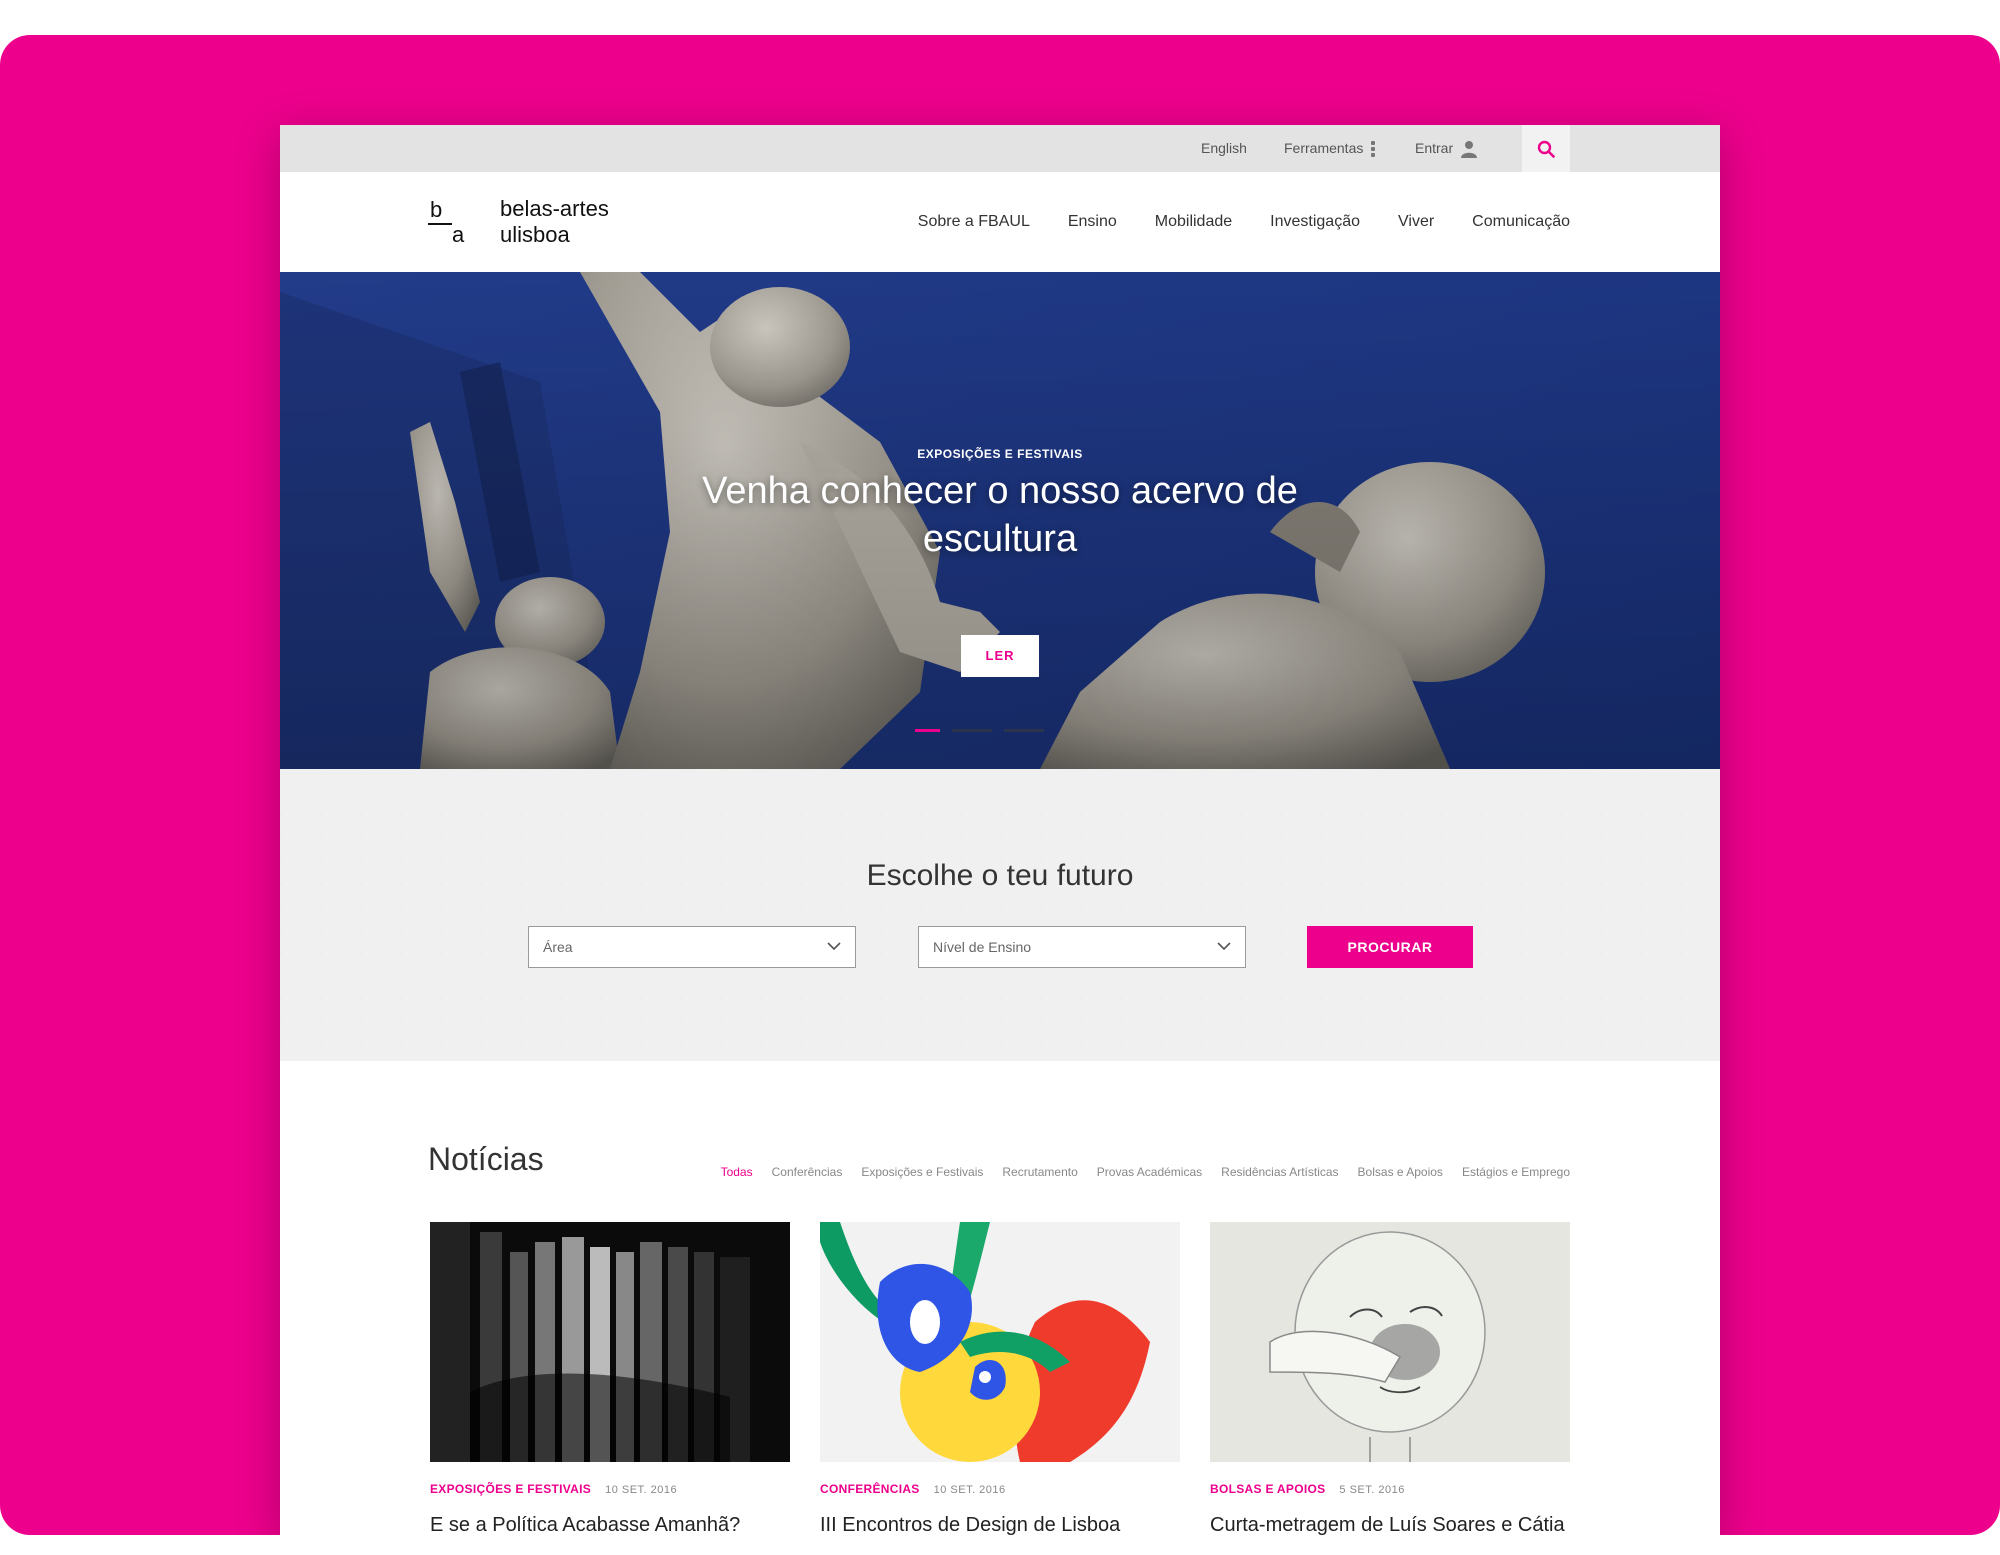  Describe the element at coordinates (535, 234) in the screenshot. I see `logo-text-line2: ulisboa` at that location.